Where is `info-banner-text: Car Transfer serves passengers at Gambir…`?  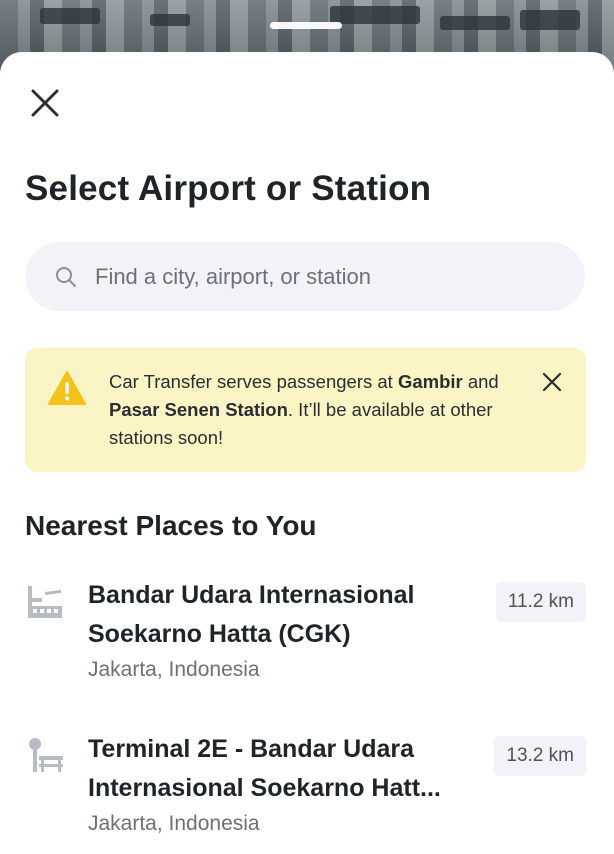 info-banner-text: Car Transfer serves passengers at Gambir… is located at coordinates (304, 409).